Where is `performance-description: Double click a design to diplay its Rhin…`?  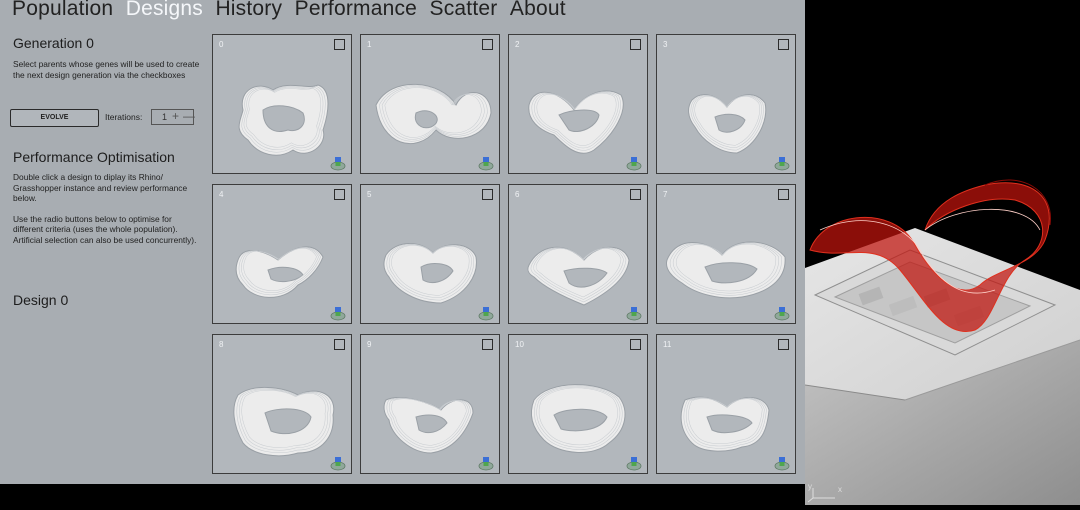 performance-description: Double click a design to diplay its Rhin… is located at coordinates (100, 187).